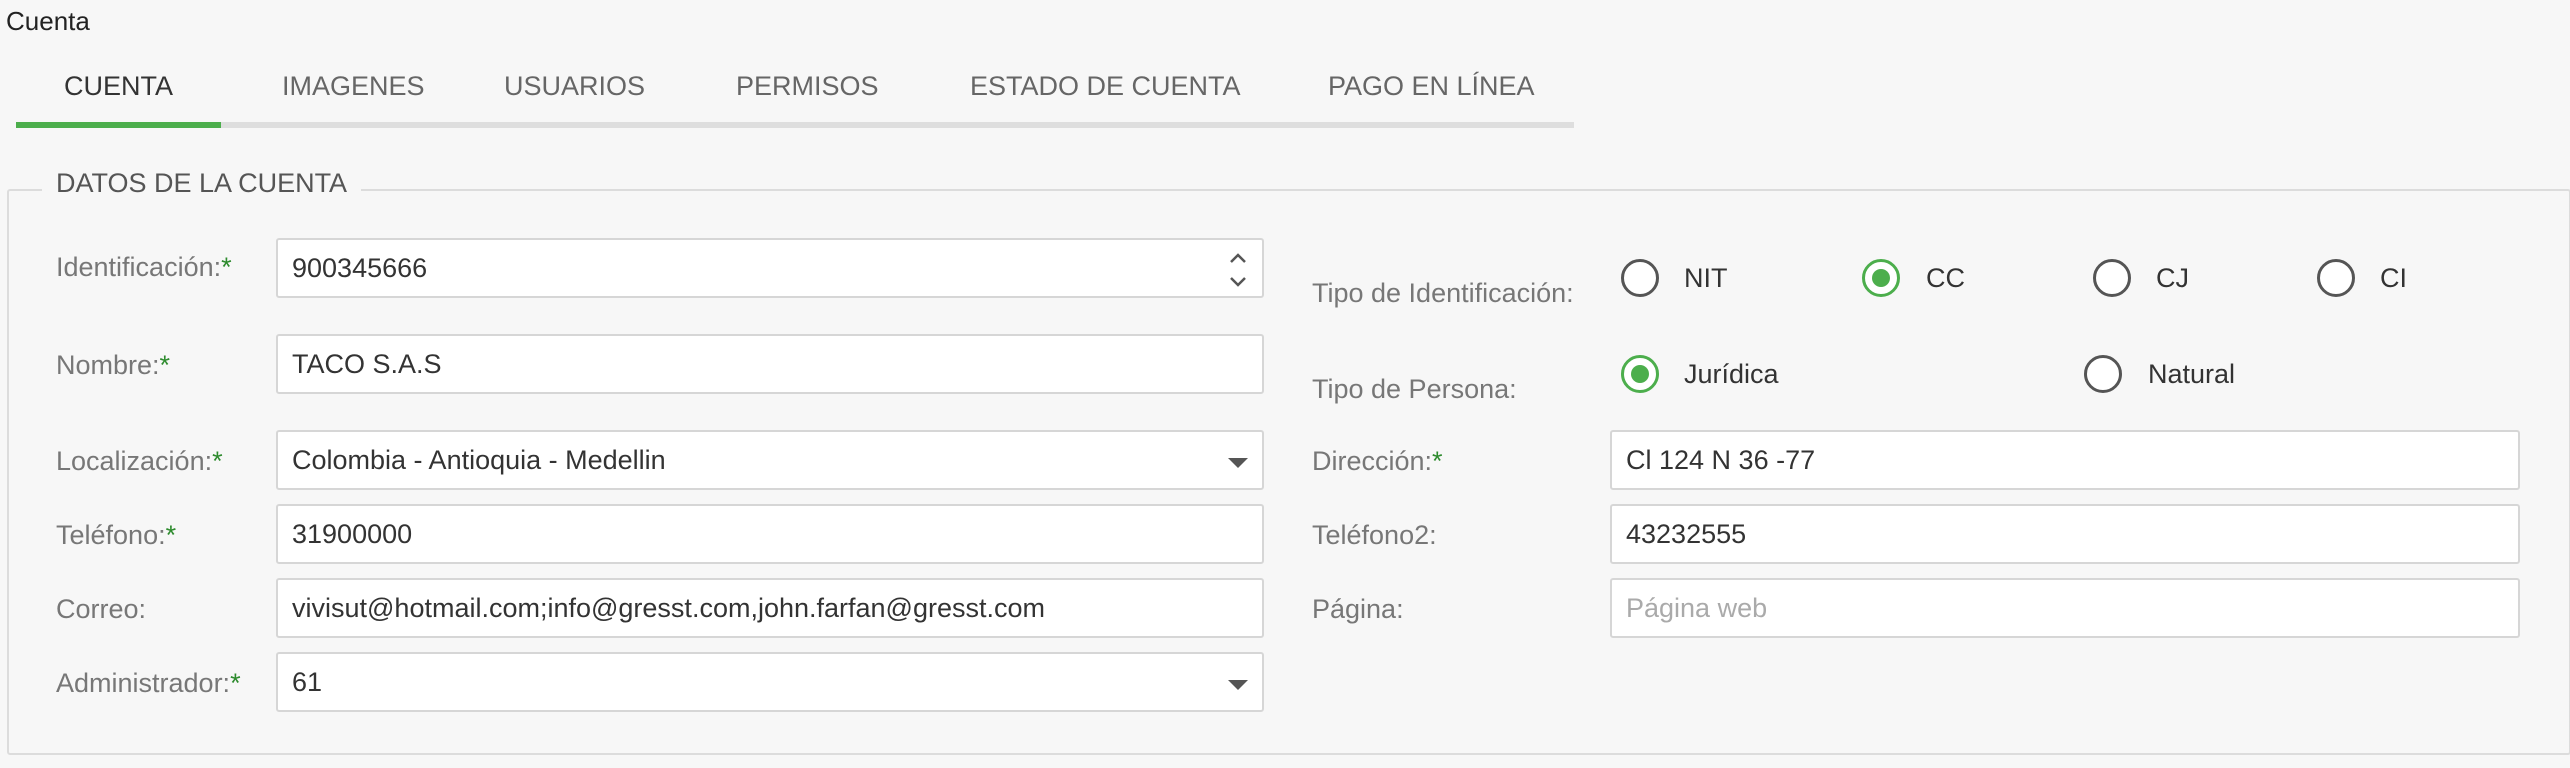 The height and width of the screenshot is (768, 2570). Describe the element at coordinates (2112, 278) in the screenshot. I see `radio-cj` at that location.